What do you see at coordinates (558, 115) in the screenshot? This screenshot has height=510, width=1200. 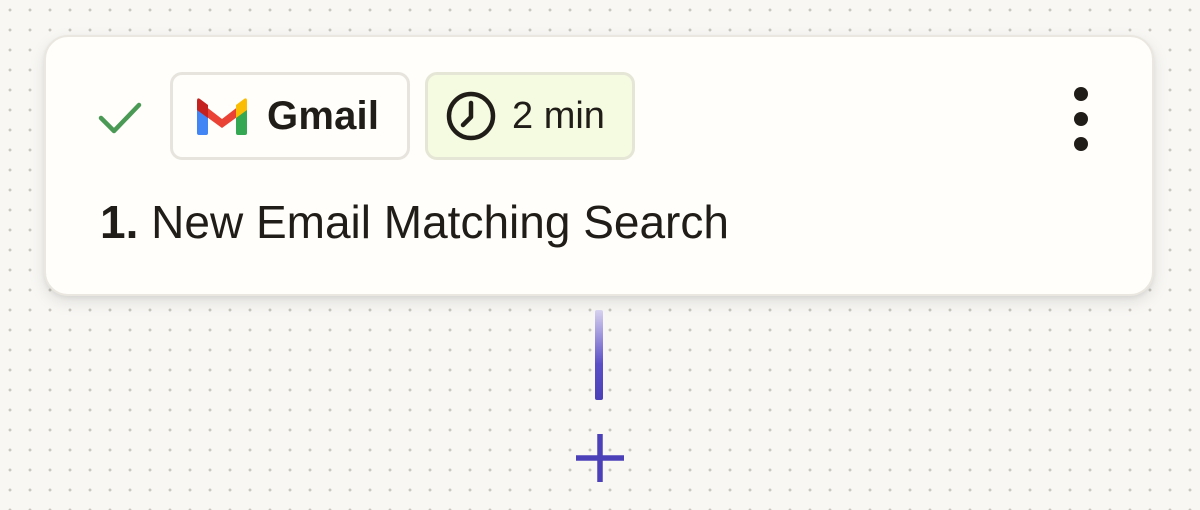 I see `poll-interval-label: 2 min` at bounding box center [558, 115].